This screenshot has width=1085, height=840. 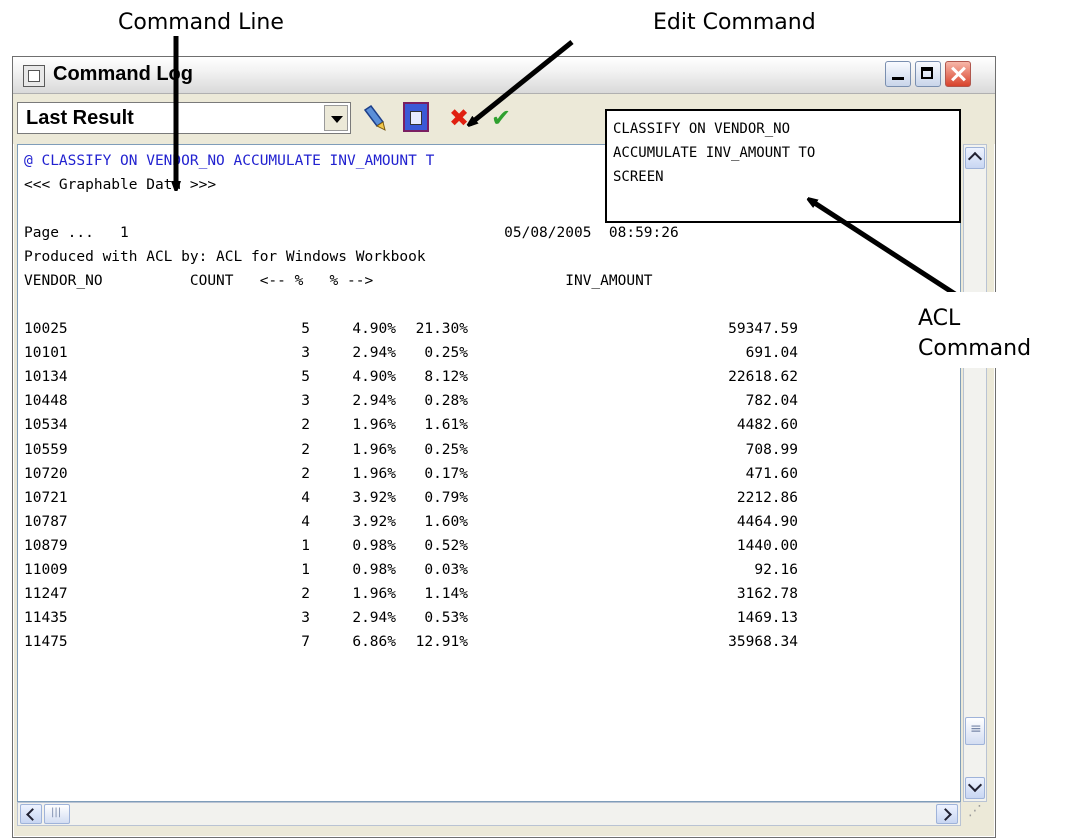 I want to click on cell-count: 7, so click(x=305, y=642).